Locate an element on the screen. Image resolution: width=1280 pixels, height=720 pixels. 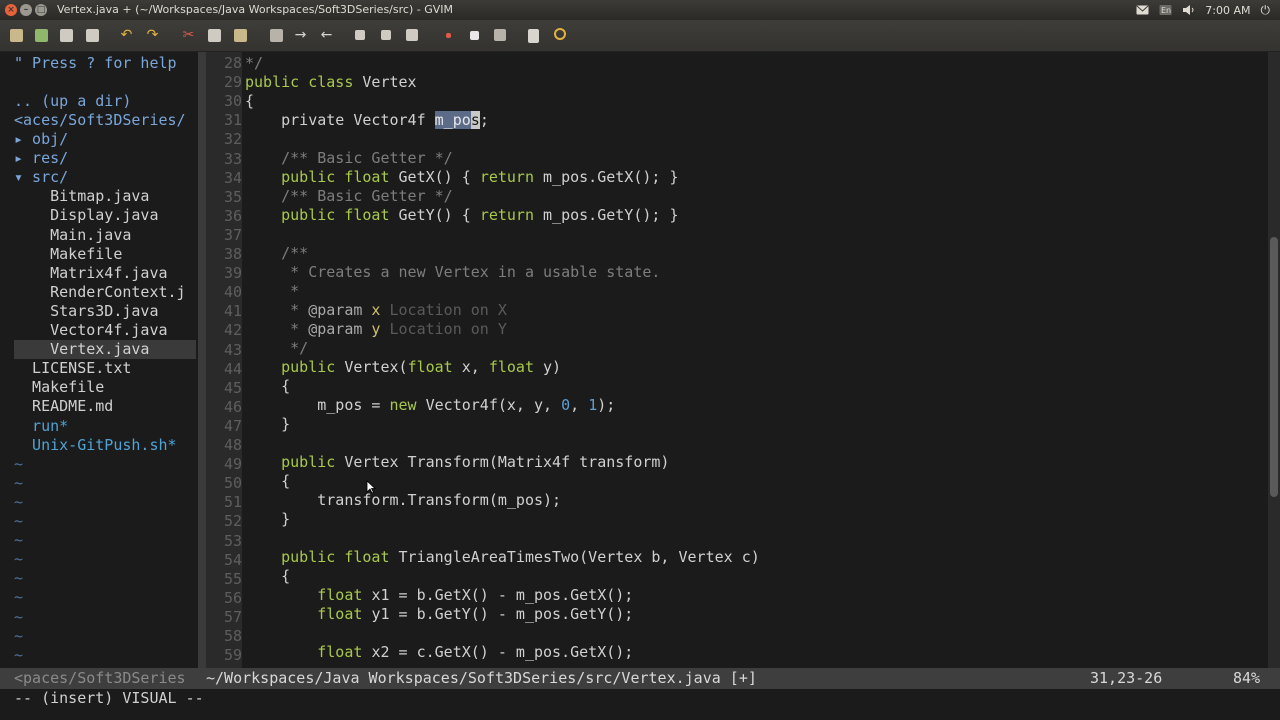
vertical-scrollbar is located at coordinates (1274, 360).